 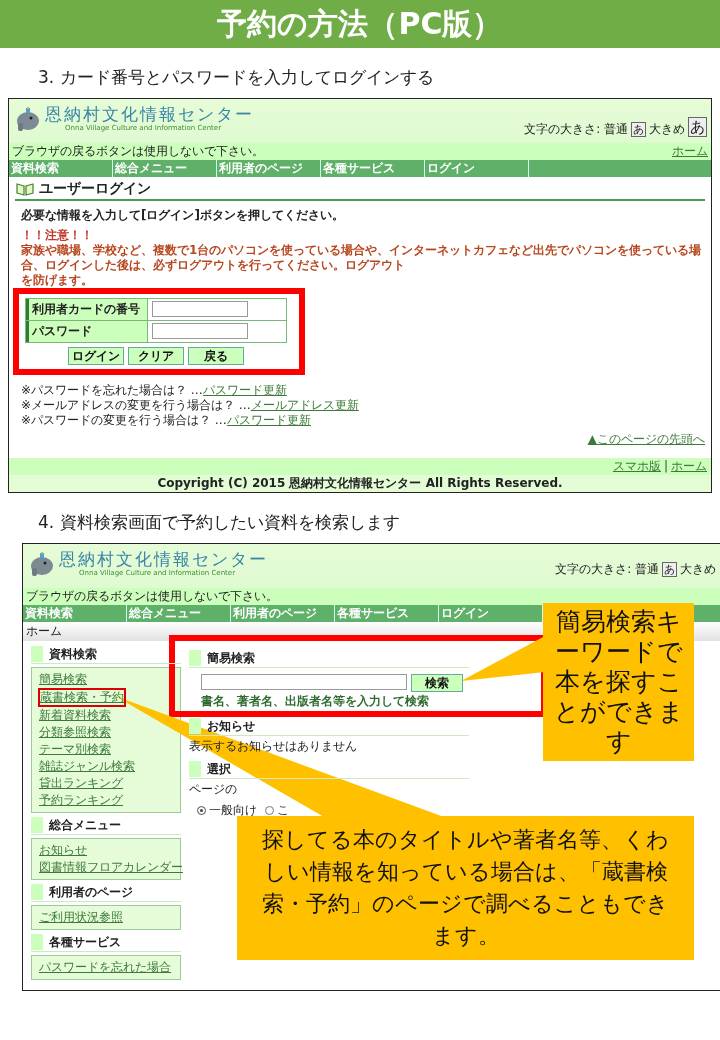 I want to click on home-link: ホーム, so click(x=690, y=151).